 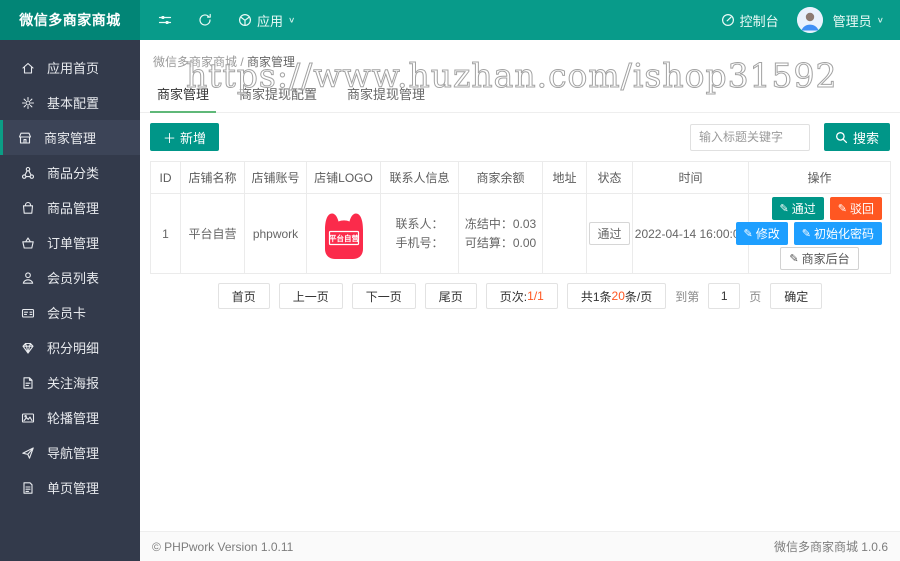 I want to click on collapse-menu-icon, so click(x=165, y=20).